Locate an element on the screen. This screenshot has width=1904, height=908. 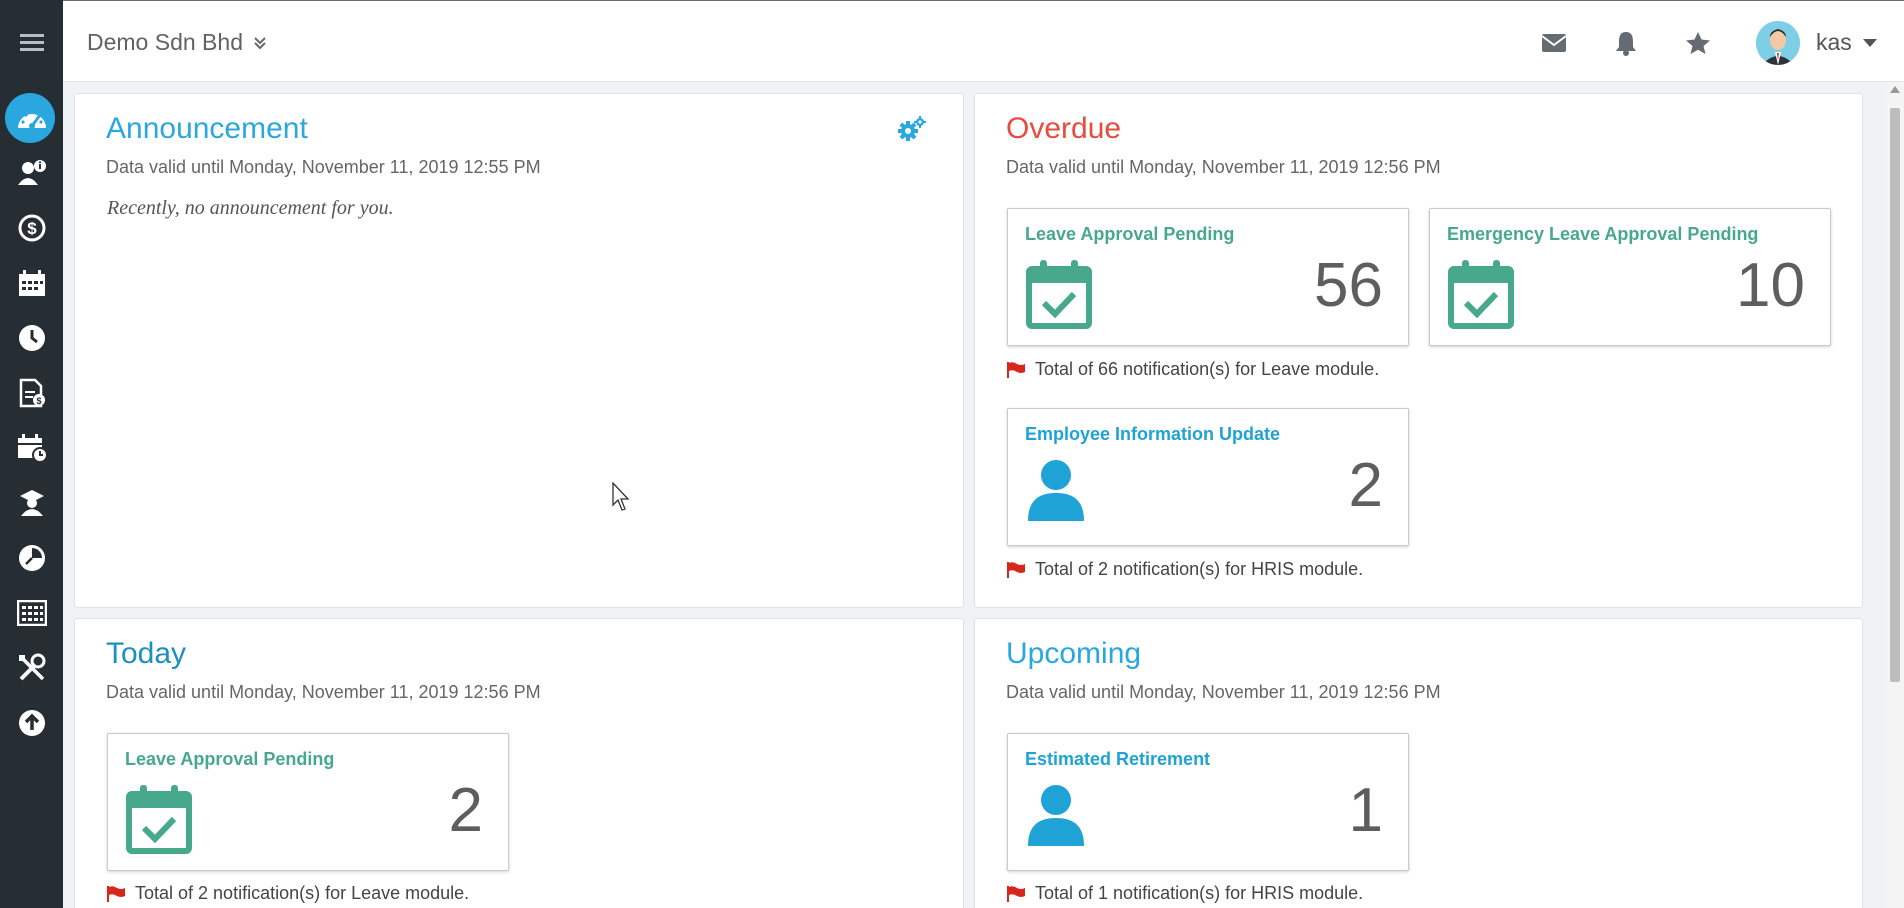
tile-label: Employee Information Update is located at coordinates (1153, 434).